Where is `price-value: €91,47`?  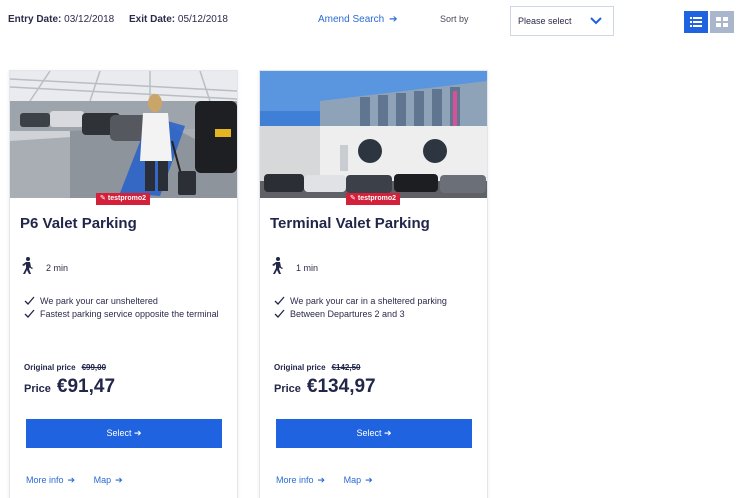 price-value: €91,47 is located at coordinates (86, 386).